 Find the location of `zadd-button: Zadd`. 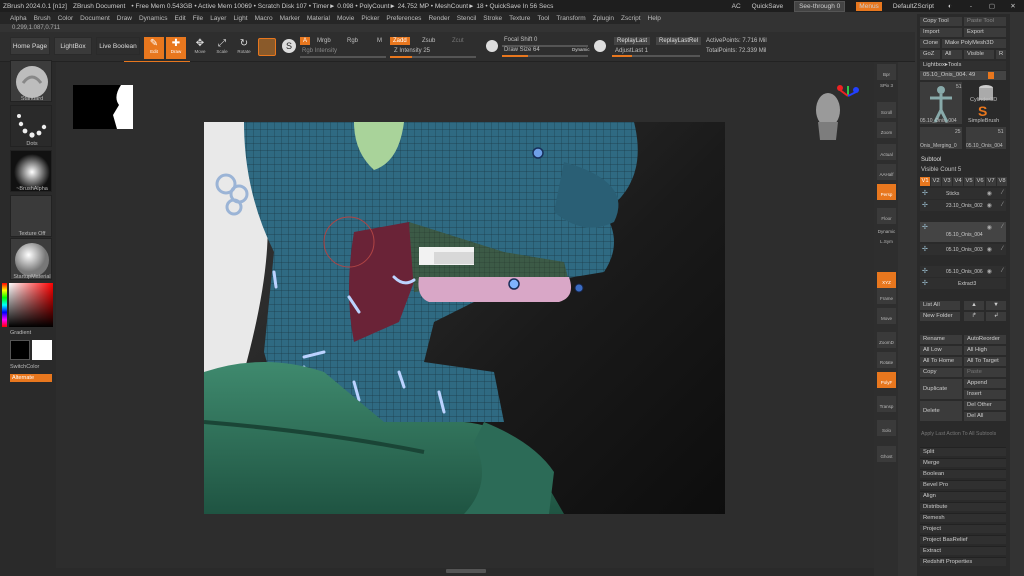

zadd-button: Zadd is located at coordinates (400, 41).